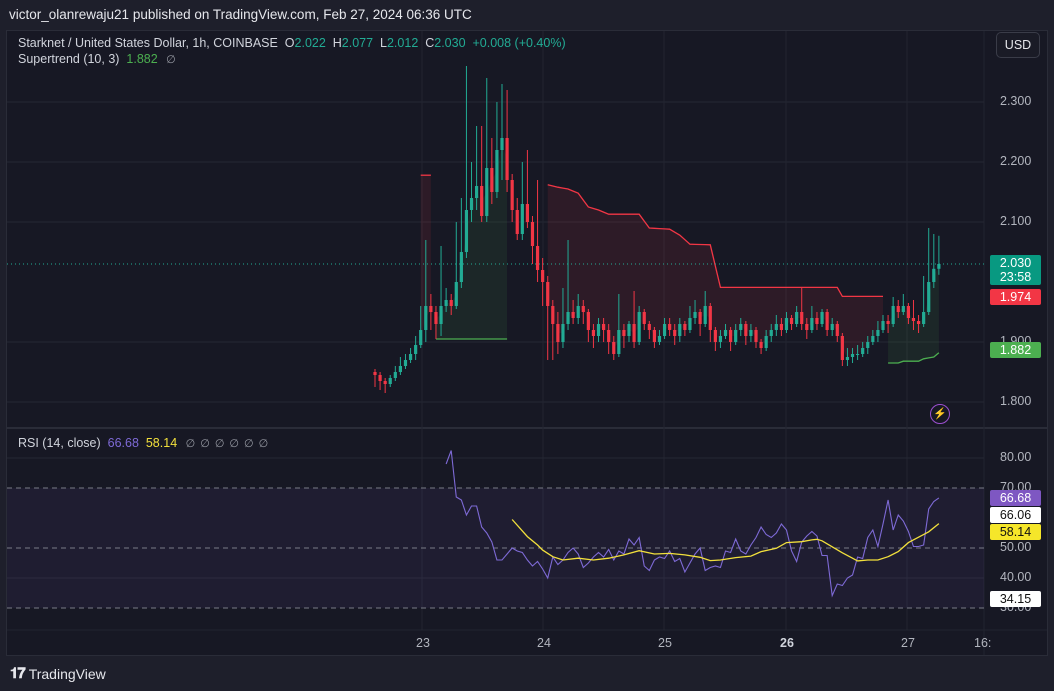 The image size is (1054, 691). Describe the element at coordinates (1016, 577) in the screenshot. I see `rsi-tick-label: 40.00` at that location.